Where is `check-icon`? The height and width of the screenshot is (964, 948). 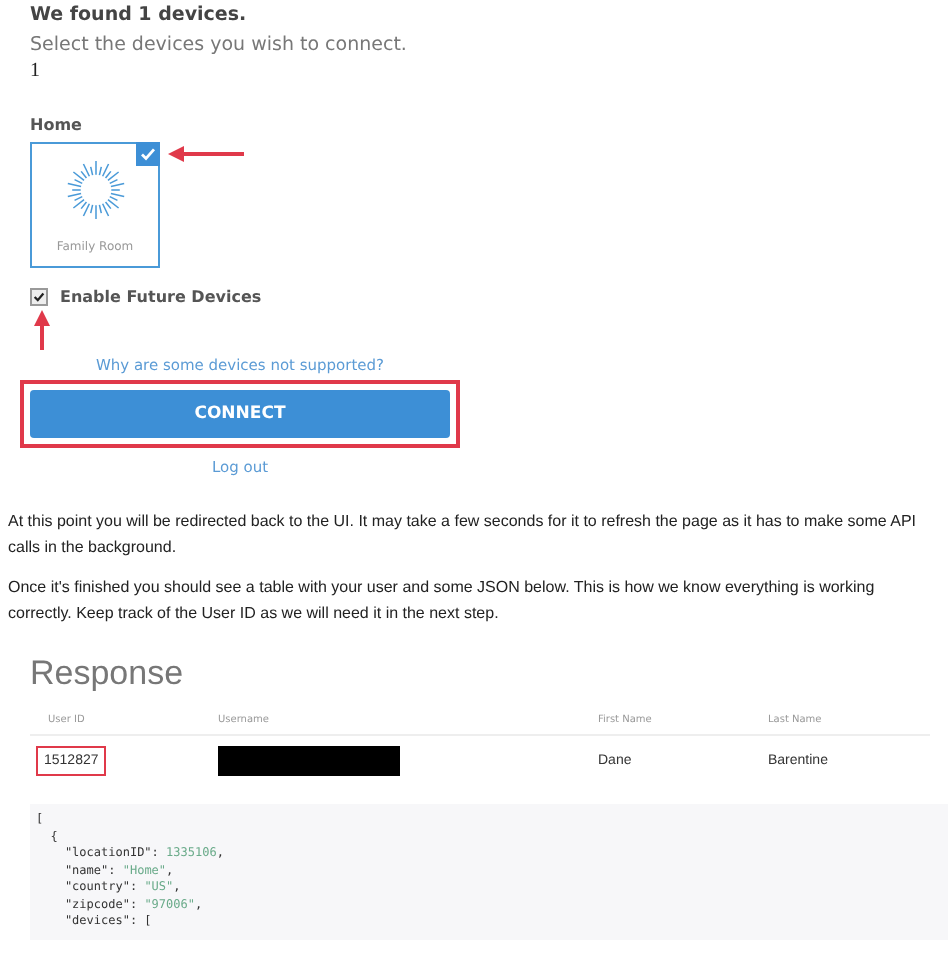
check-icon is located at coordinates (148, 154).